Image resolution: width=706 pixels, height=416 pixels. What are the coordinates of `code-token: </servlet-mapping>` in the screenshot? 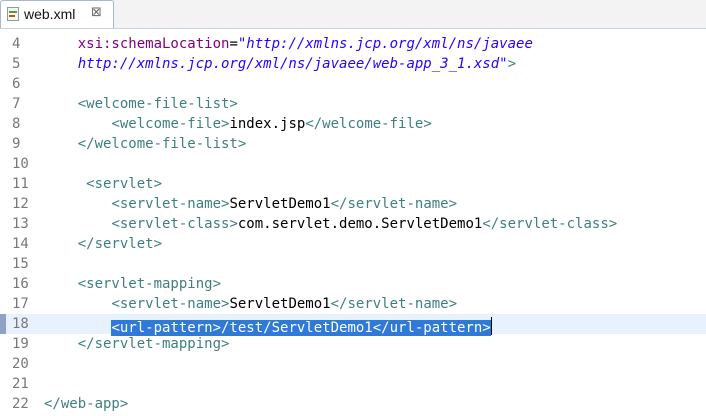 It's located at (153, 344).